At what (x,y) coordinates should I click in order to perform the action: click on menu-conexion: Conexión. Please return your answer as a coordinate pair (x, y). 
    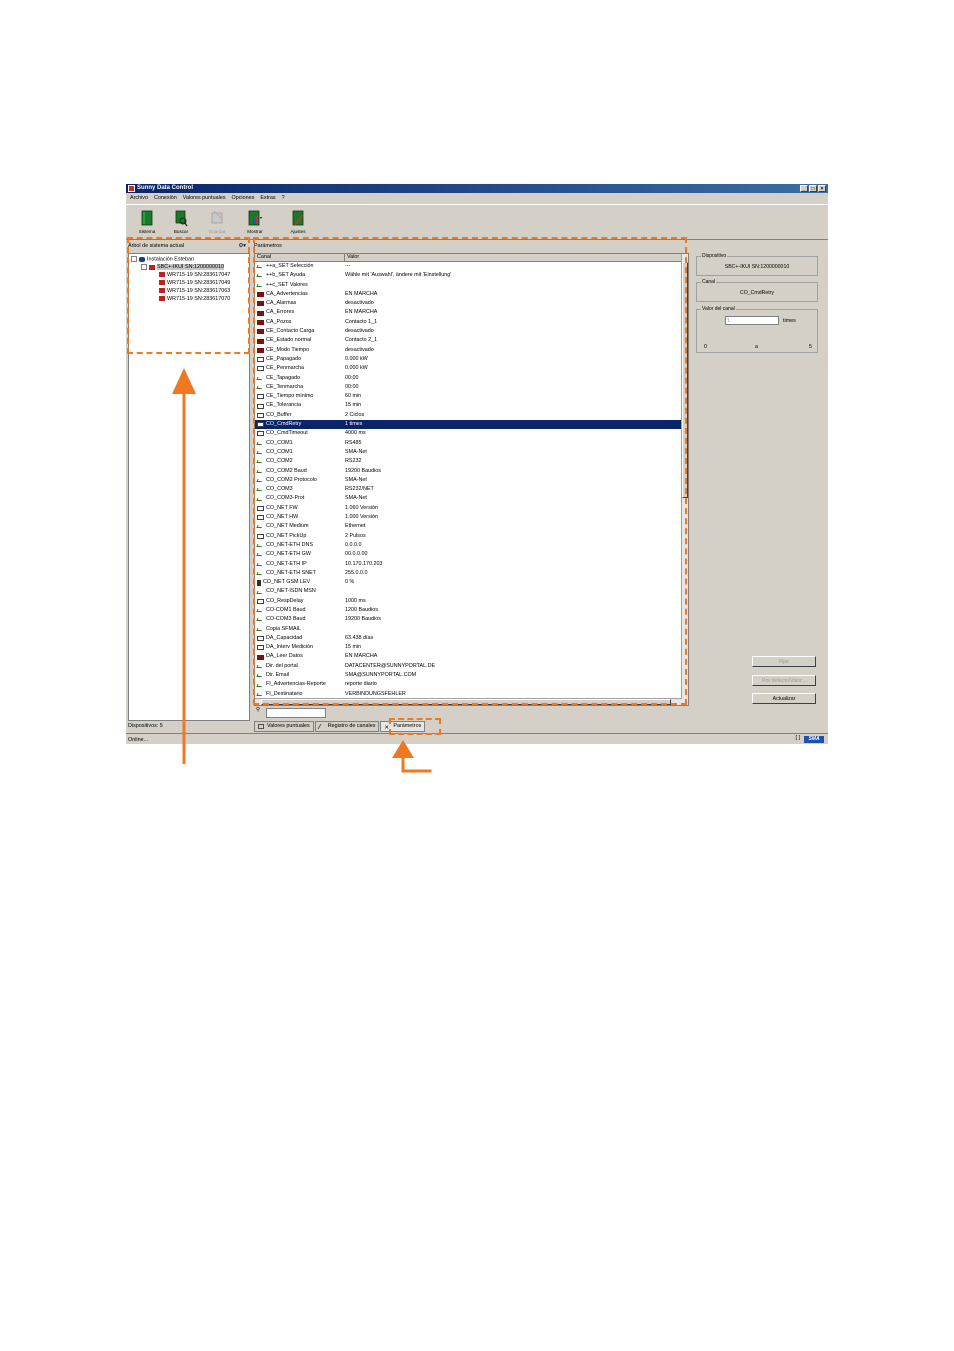
    Looking at the image, I should click on (165, 198).